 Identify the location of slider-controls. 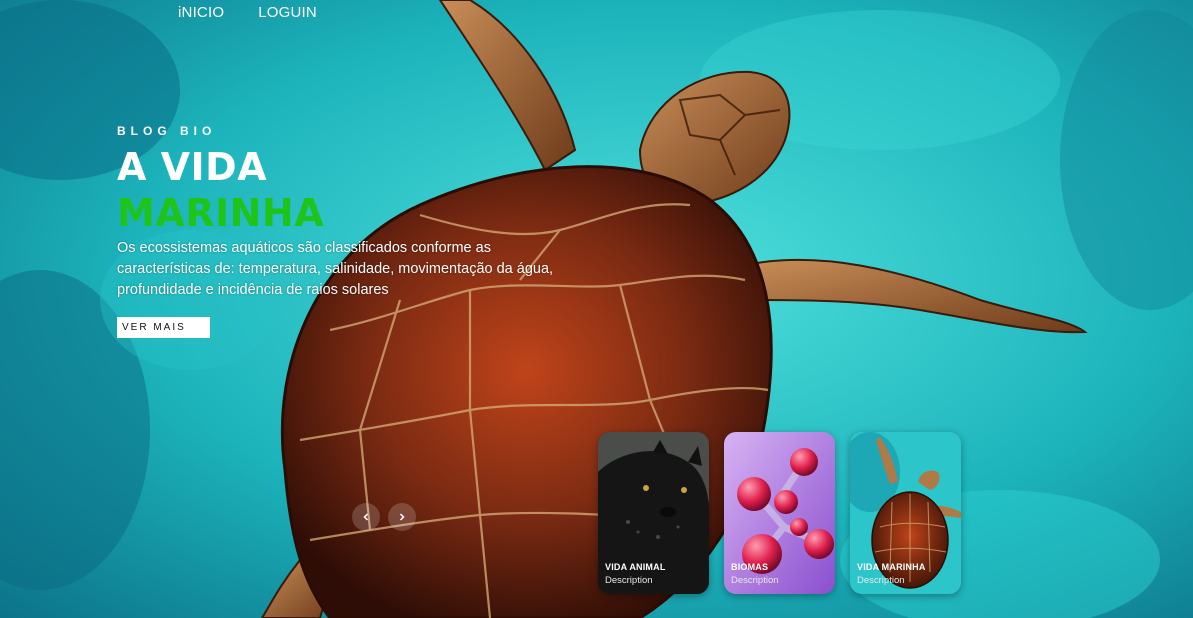
(384, 517).